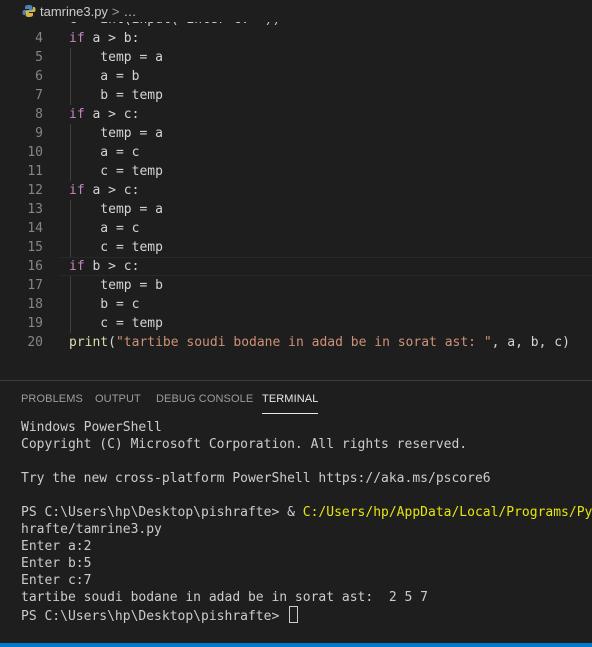  Describe the element at coordinates (39, 76) in the screenshot. I see `line-number: 6` at that location.